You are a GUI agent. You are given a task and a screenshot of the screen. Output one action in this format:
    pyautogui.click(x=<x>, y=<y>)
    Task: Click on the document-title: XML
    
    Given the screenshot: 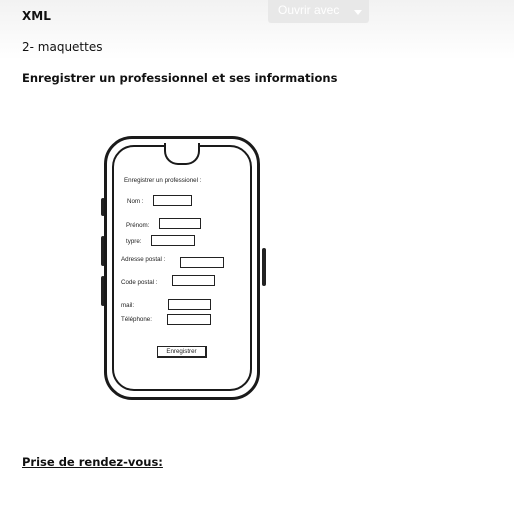 What is the action you would take?
    pyautogui.click(x=36, y=16)
    